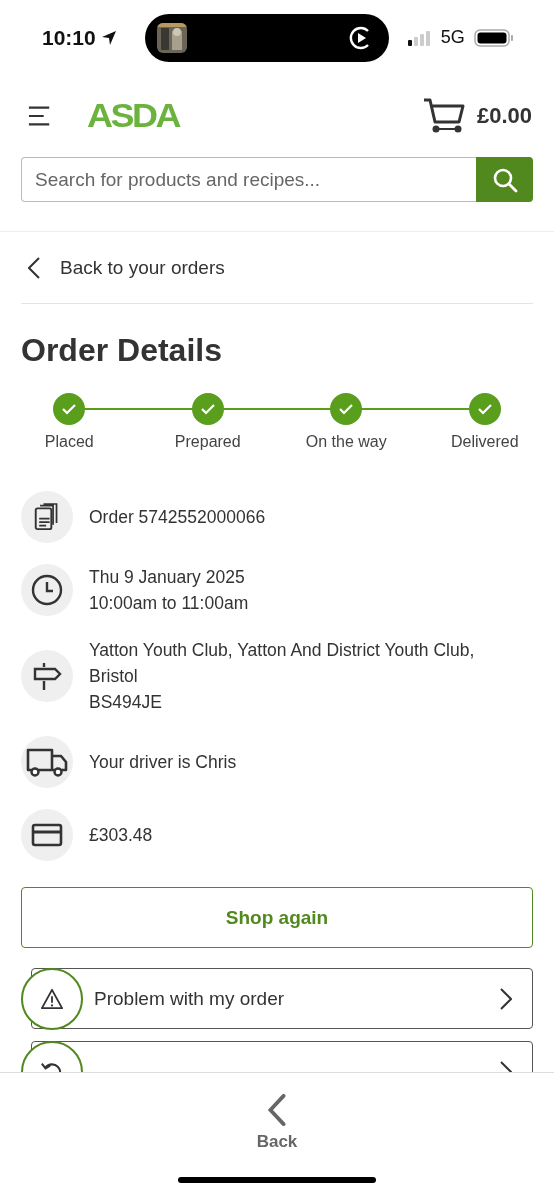 Image resolution: width=554 pixels, height=1200 pixels. What do you see at coordinates (122, 350) in the screenshot?
I see `page-title: Order Details` at bounding box center [122, 350].